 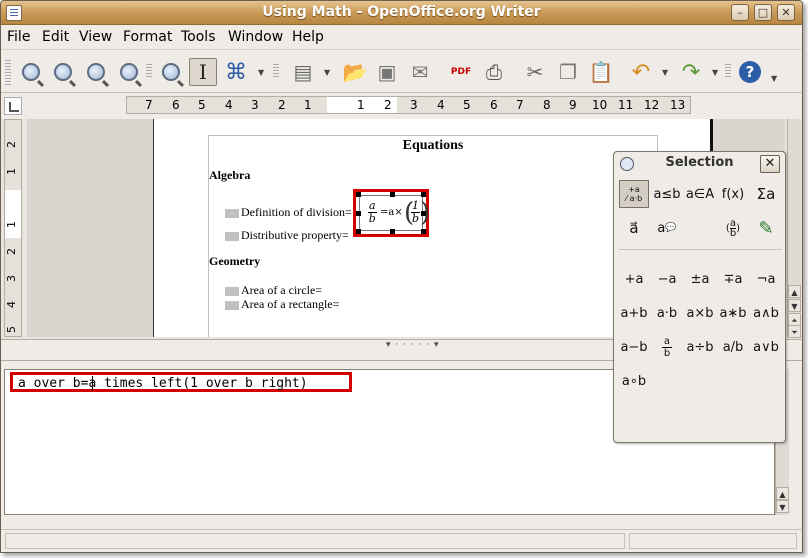 What do you see at coordinates (700, 313) in the screenshot?
I see `symbol-a-times-b: a×b` at bounding box center [700, 313].